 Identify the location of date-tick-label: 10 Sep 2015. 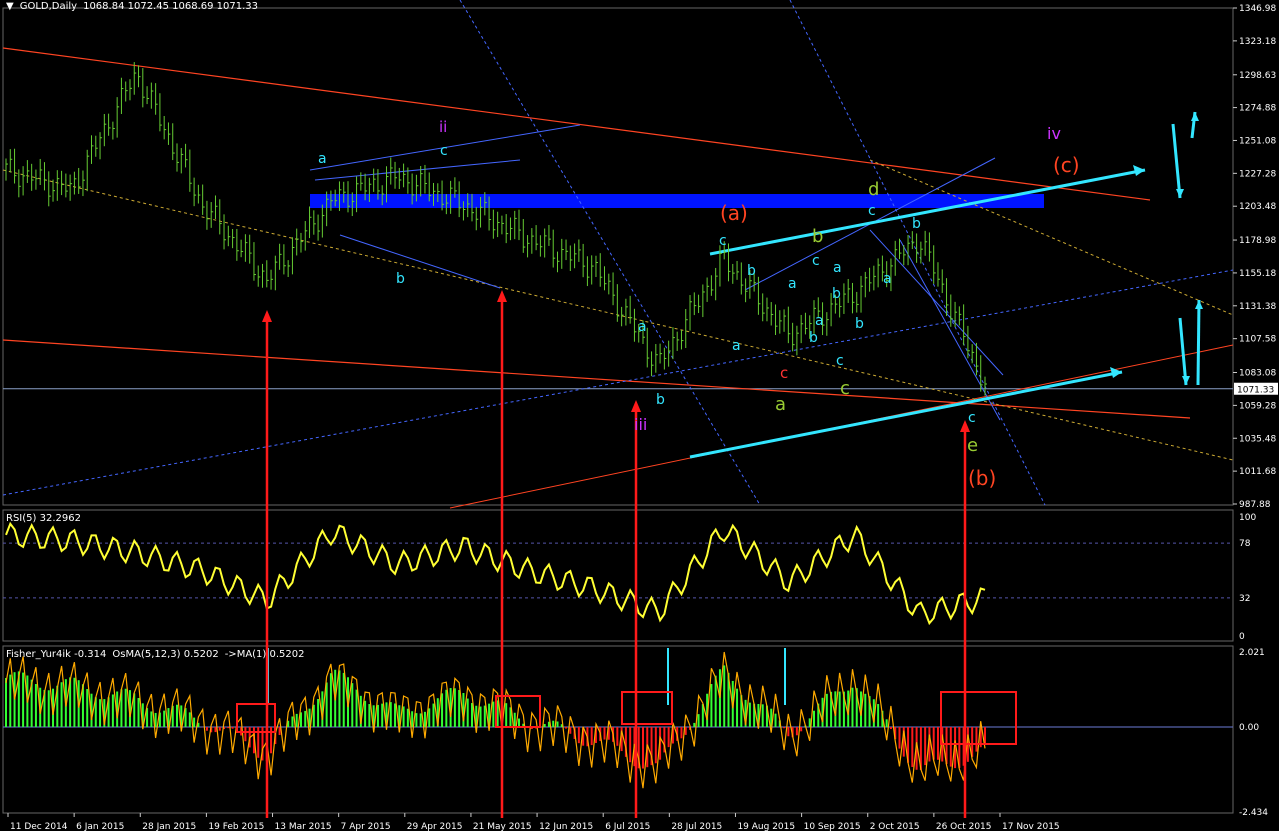
(832, 826).